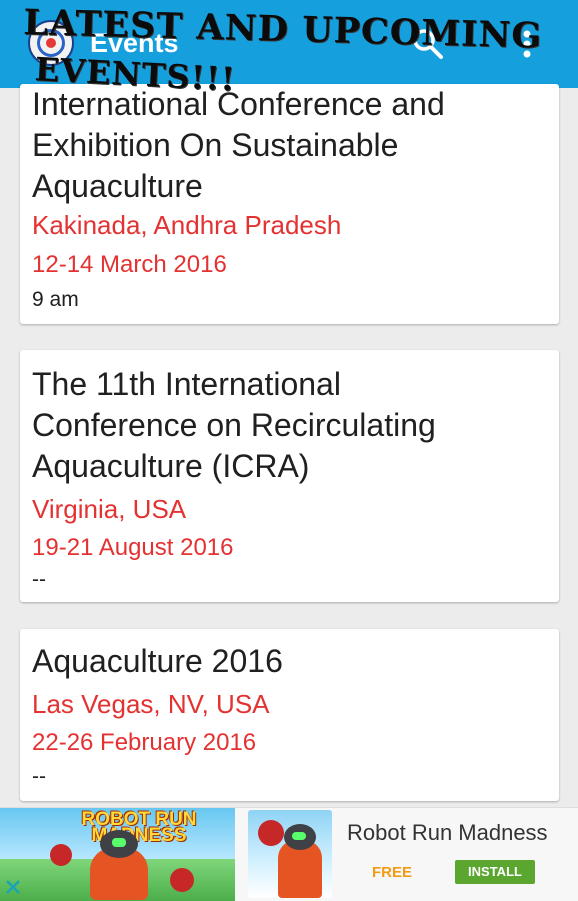  Describe the element at coordinates (187, 225) in the screenshot. I see `event-location: Kakinada, Andhra Pradesh` at that location.